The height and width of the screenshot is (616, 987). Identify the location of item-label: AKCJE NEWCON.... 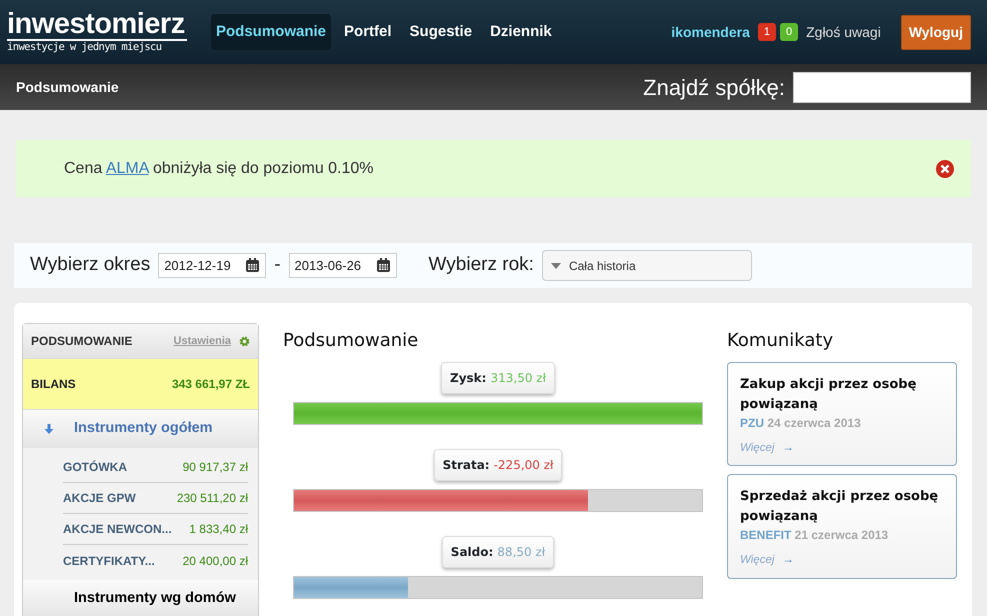
(117, 529).